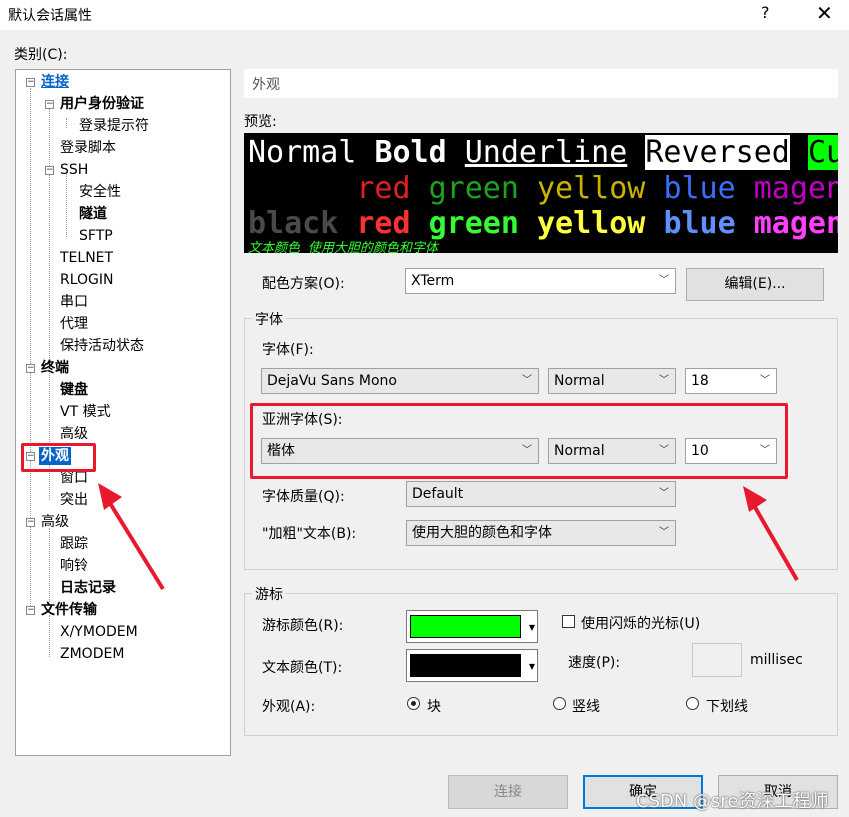 The width and height of the screenshot is (849, 817). Describe the element at coordinates (732, 801) in the screenshot. I see `watermark: CSDN @sre资深工程师` at that location.